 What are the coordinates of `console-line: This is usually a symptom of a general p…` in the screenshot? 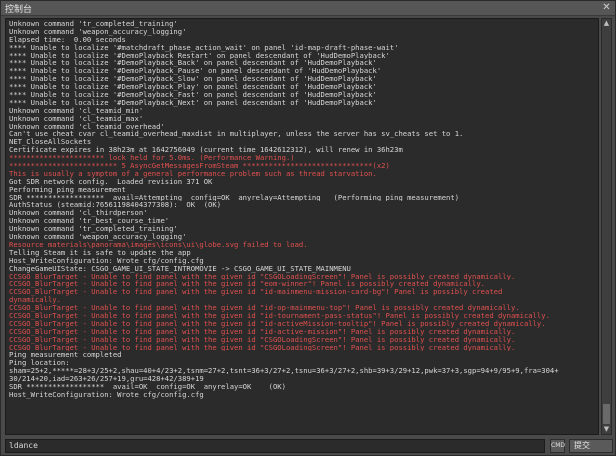 It's located at (193, 173).